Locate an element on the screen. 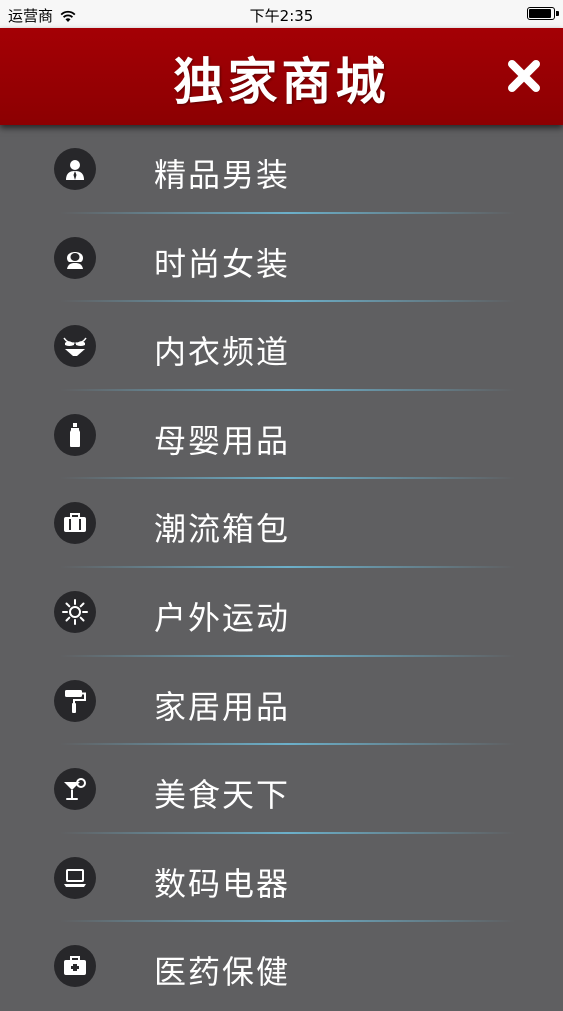 The height and width of the screenshot is (1011, 563). battery-icon is located at coordinates (543, 13).